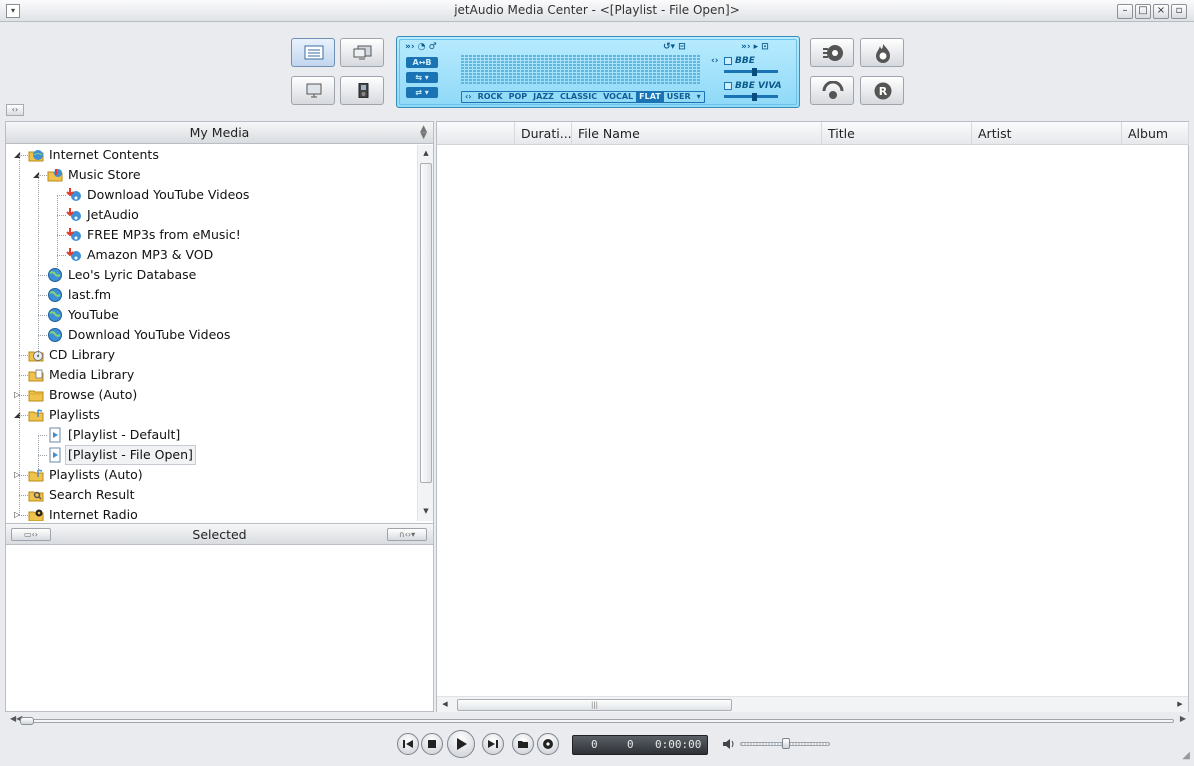  I want to click on ab-repeat-button: A↔B, so click(422, 62).